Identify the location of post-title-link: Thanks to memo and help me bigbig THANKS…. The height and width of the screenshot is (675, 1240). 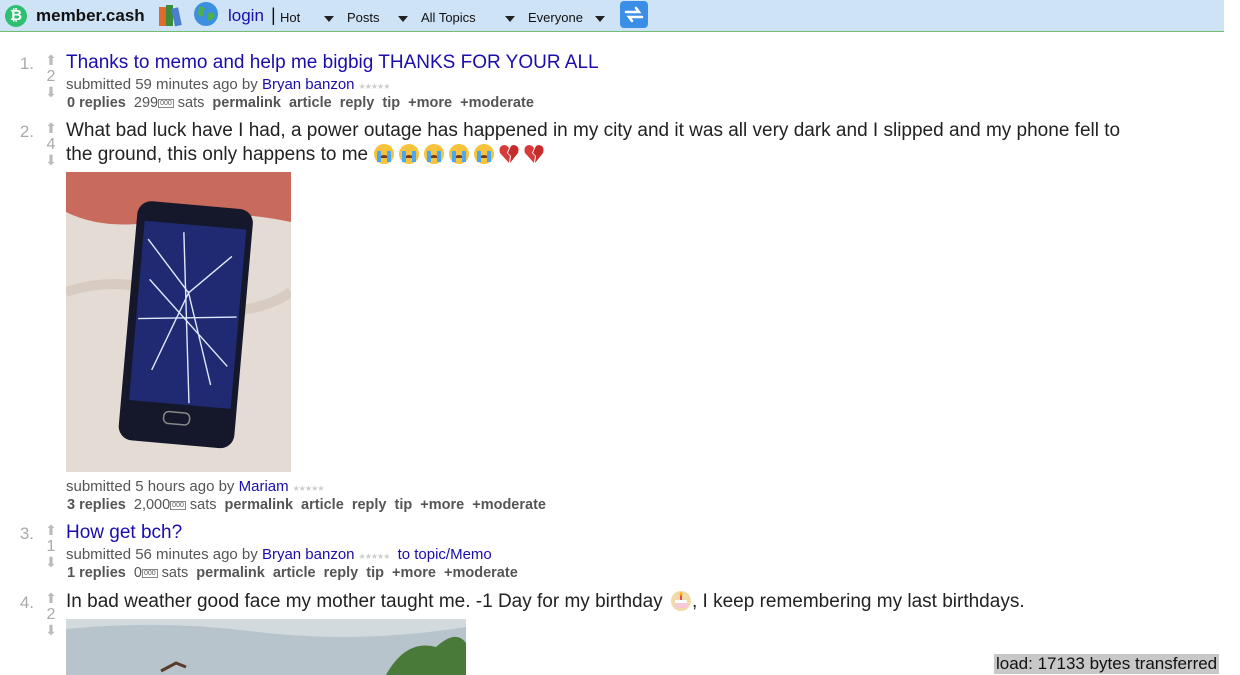
(332, 63).